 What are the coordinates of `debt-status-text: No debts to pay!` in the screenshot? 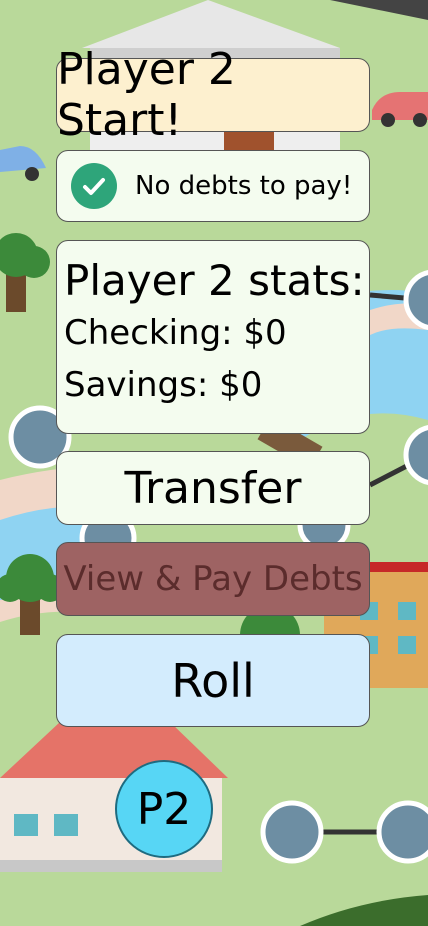 It's located at (244, 186).